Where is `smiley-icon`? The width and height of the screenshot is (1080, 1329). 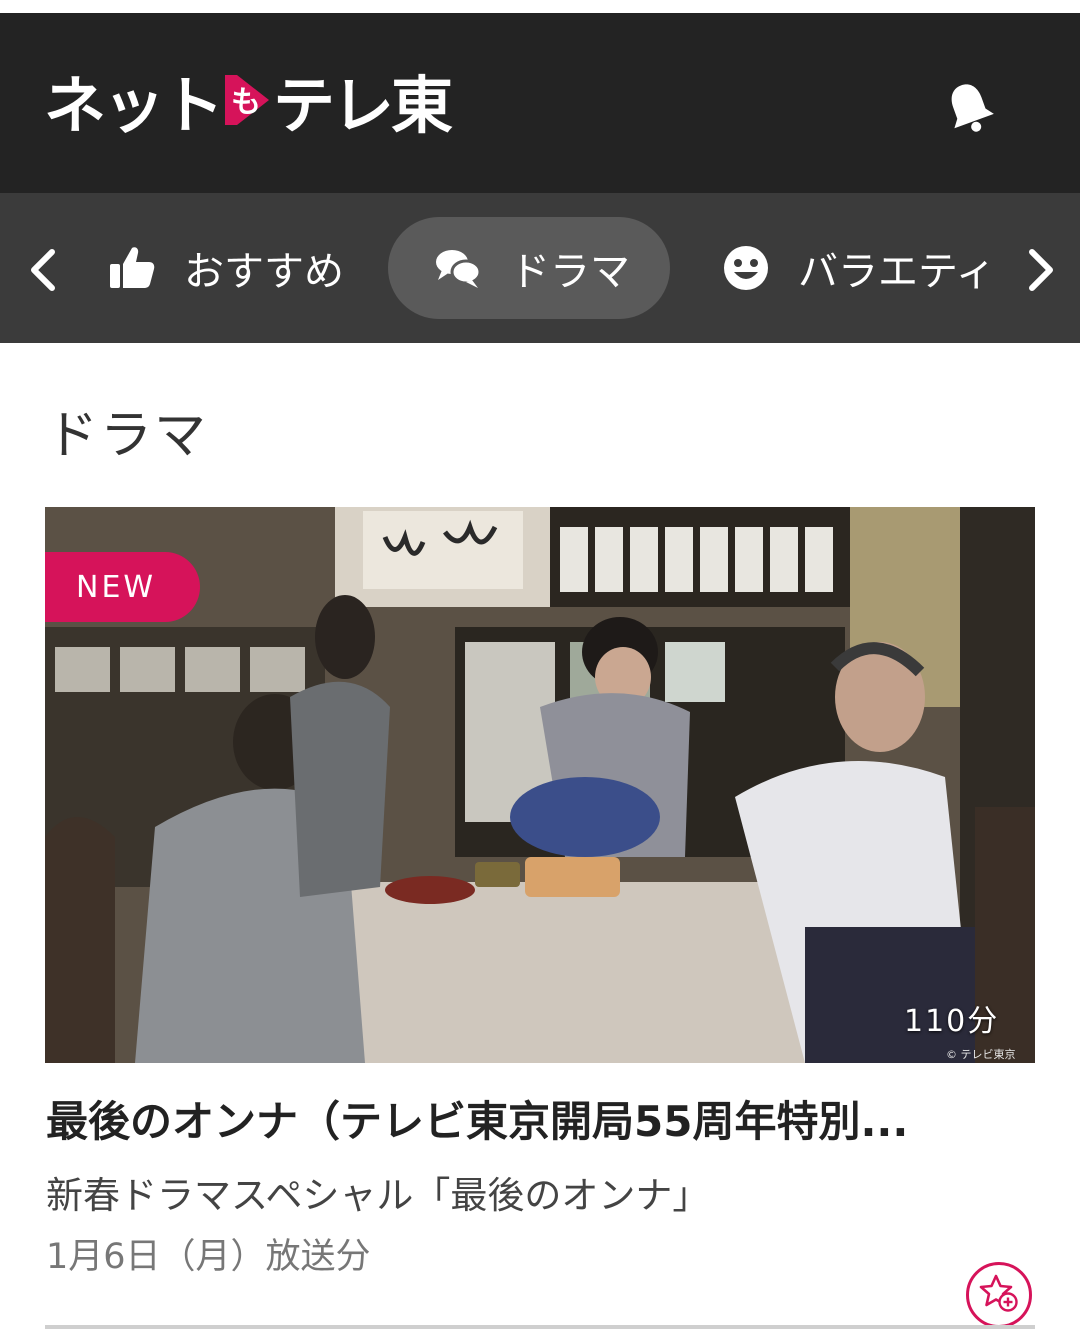
smiley-icon is located at coordinates (746, 268).